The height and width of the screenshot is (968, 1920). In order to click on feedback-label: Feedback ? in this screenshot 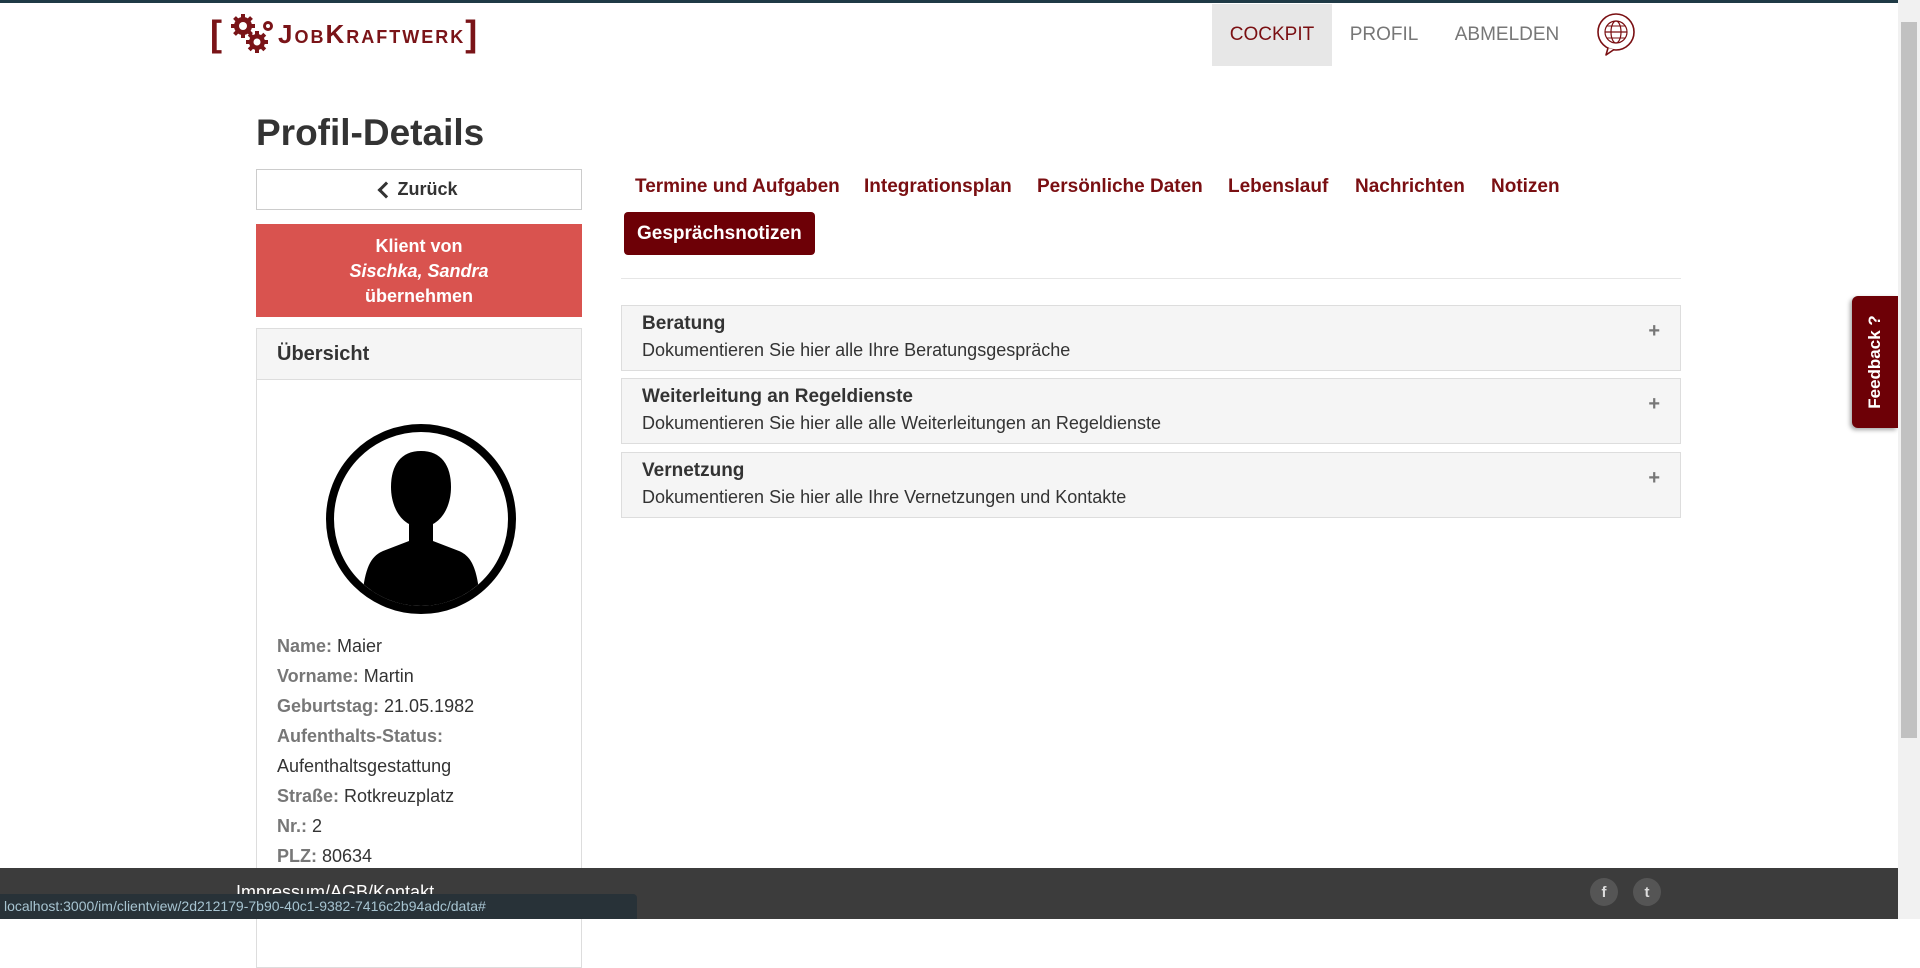, I will do `click(1874, 362)`.